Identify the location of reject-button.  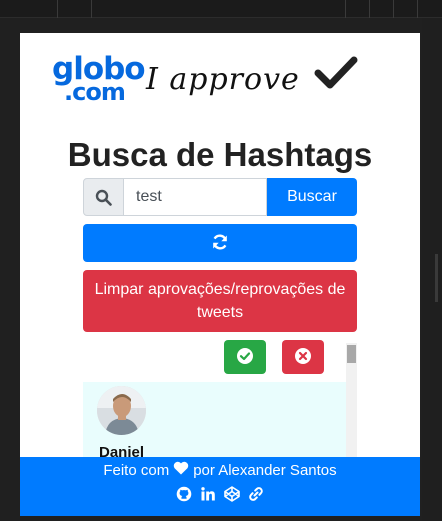
(303, 357).